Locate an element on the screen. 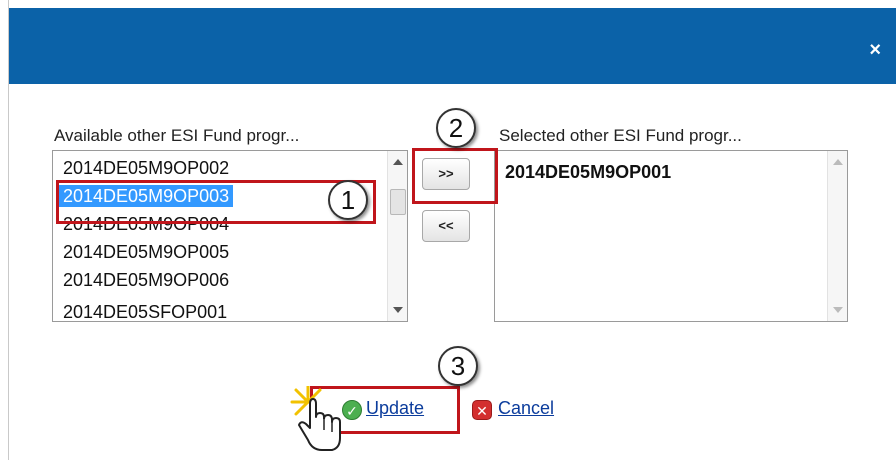 This screenshot has width=896, height=460. remove-selected-button: << is located at coordinates (446, 226).